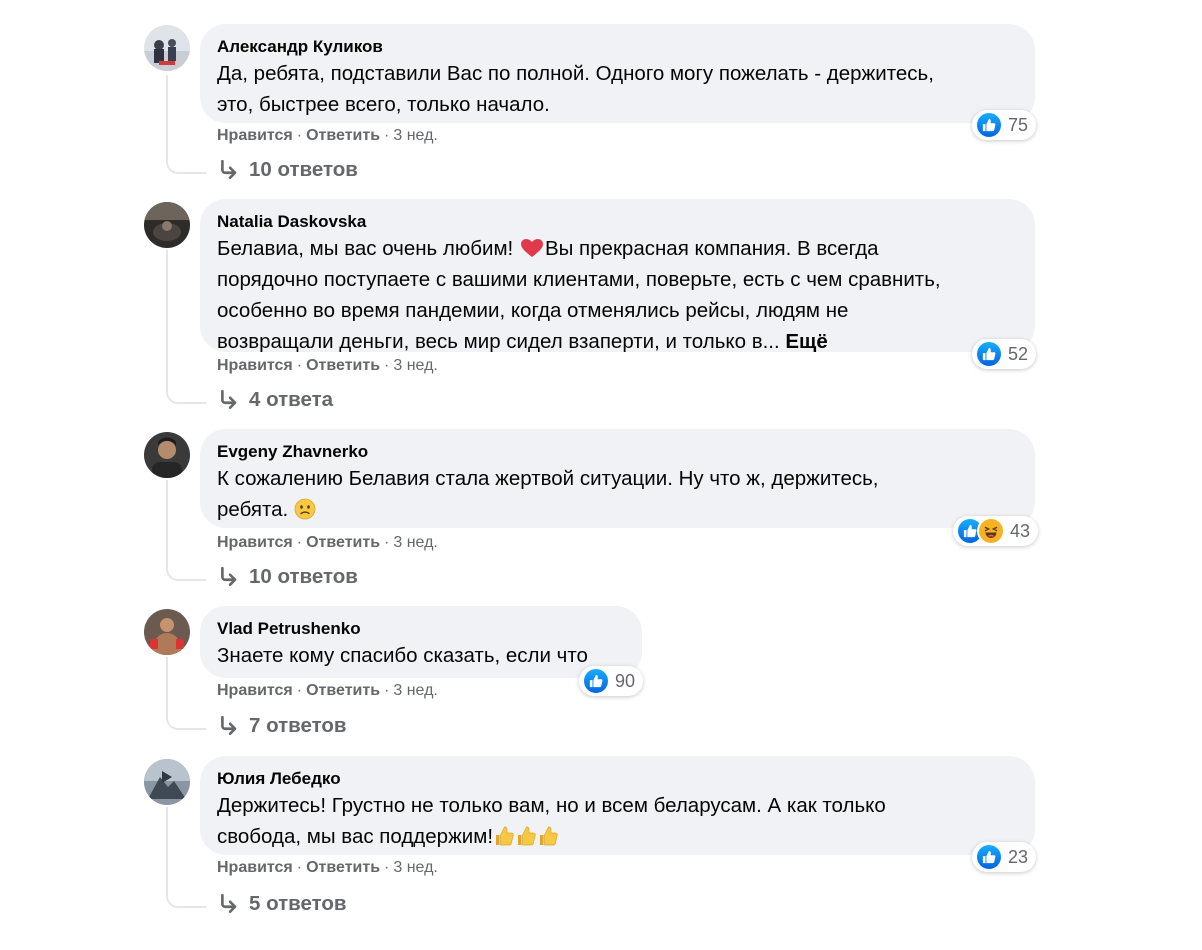 This screenshot has height=950, width=1202. I want to click on reaction-summary: 23, so click(1004, 857).